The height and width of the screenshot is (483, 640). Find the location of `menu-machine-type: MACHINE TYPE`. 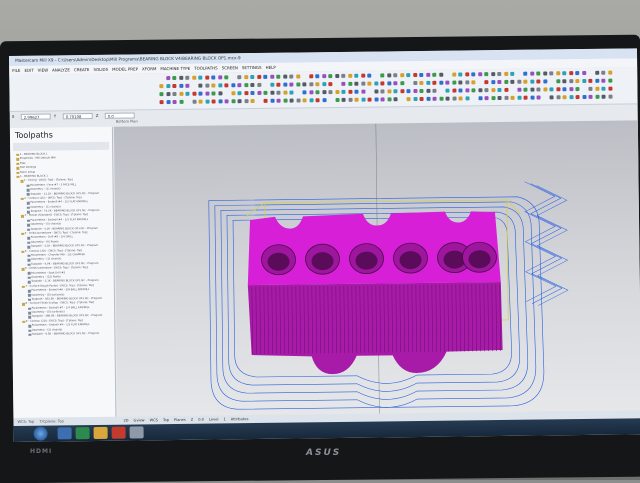

menu-machine-type: MACHINE TYPE is located at coordinates (175, 68).